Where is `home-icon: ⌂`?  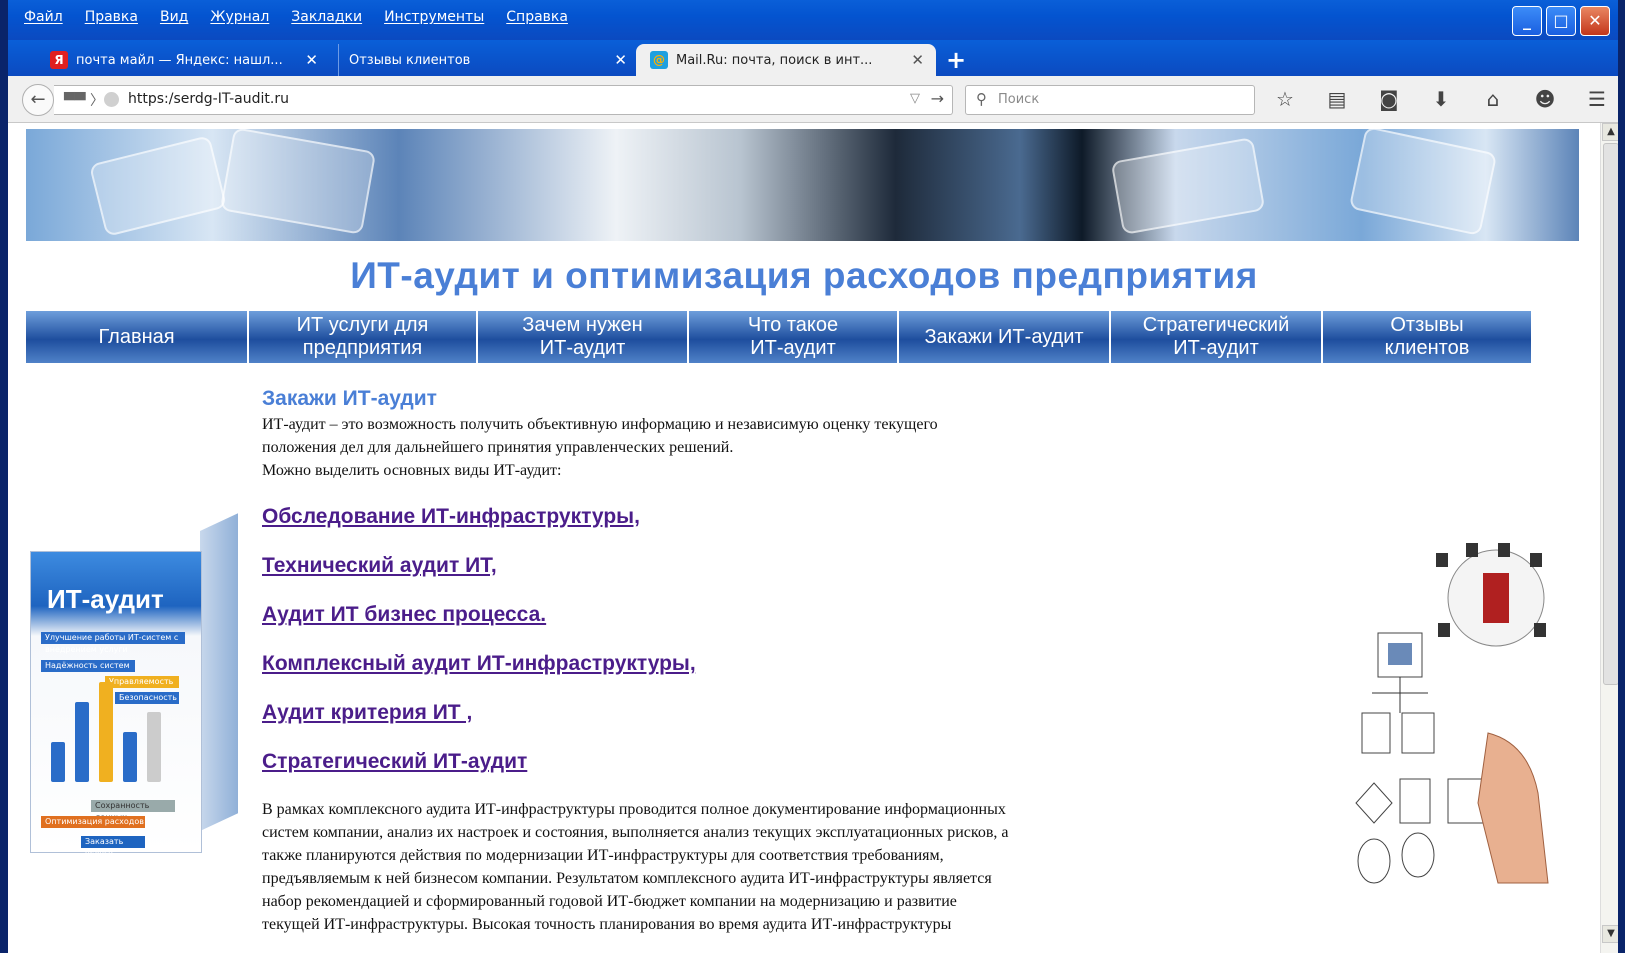
home-icon: ⌂ is located at coordinates (1493, 99).